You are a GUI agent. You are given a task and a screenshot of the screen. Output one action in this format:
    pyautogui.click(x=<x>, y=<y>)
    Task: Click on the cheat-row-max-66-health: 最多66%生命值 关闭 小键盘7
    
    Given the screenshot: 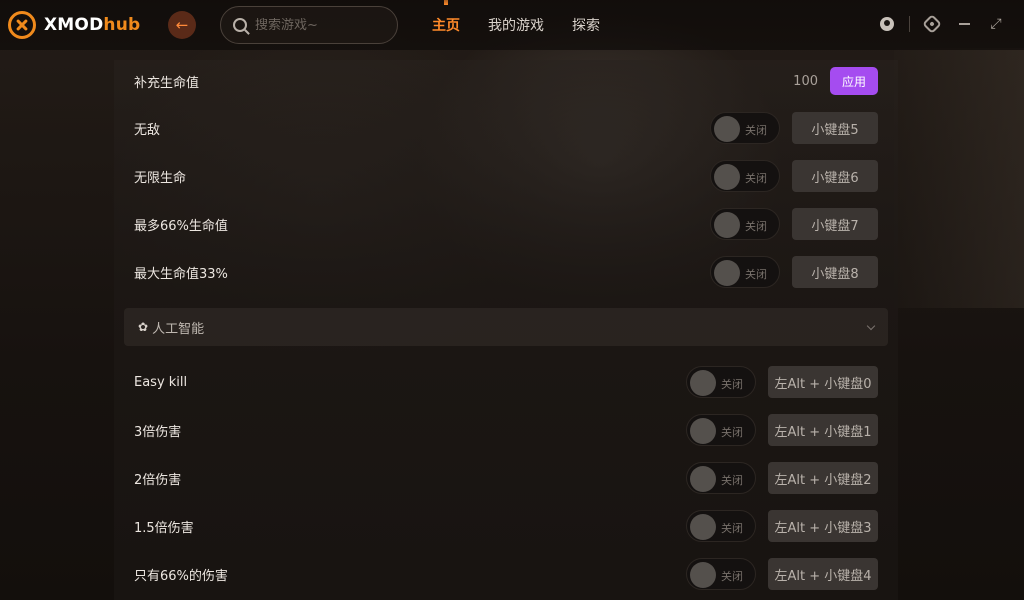 What is the action you would take?
    pyautogui.click(x=506, y=224)
    